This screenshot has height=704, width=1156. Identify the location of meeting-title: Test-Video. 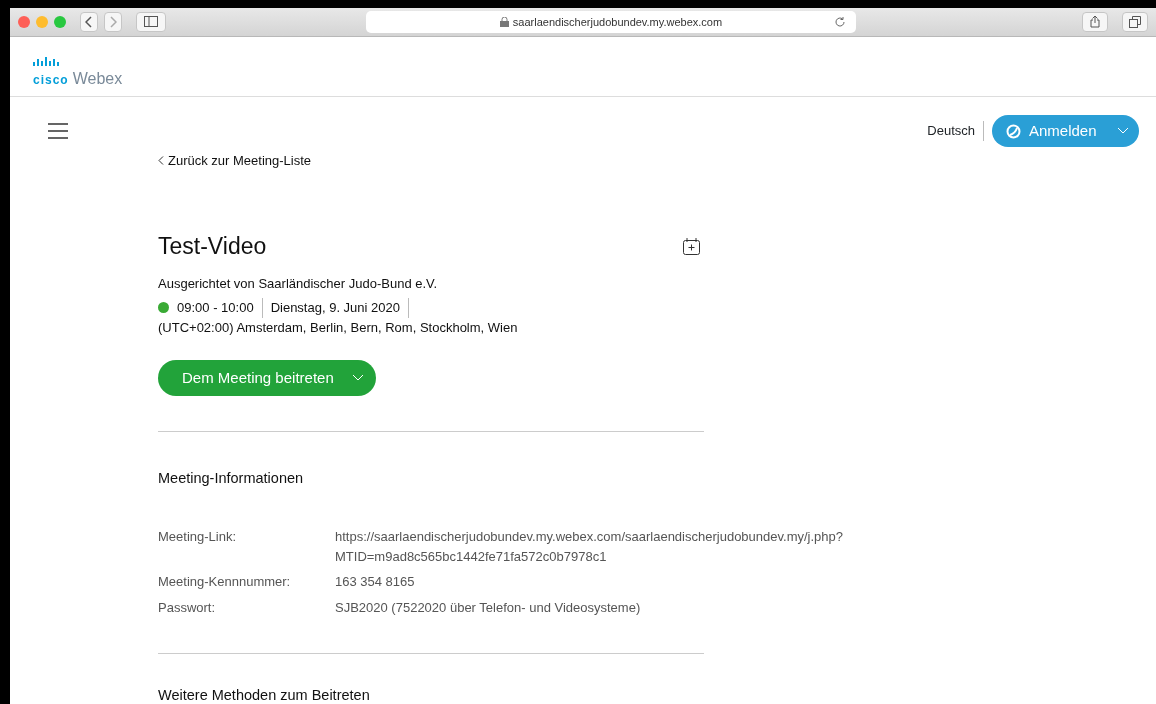
(212, 246).